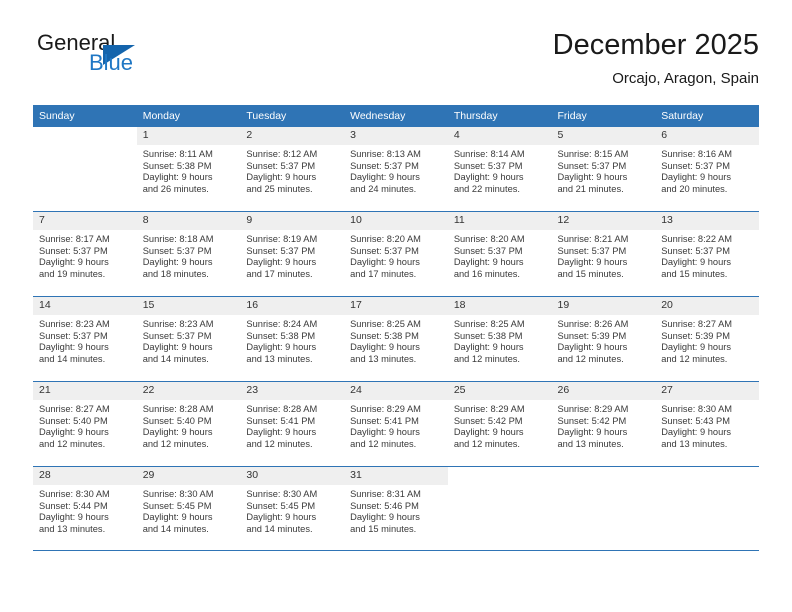 This screenshot has width=792, height=612. I want to click on day-number: 20, so click(707, 306).